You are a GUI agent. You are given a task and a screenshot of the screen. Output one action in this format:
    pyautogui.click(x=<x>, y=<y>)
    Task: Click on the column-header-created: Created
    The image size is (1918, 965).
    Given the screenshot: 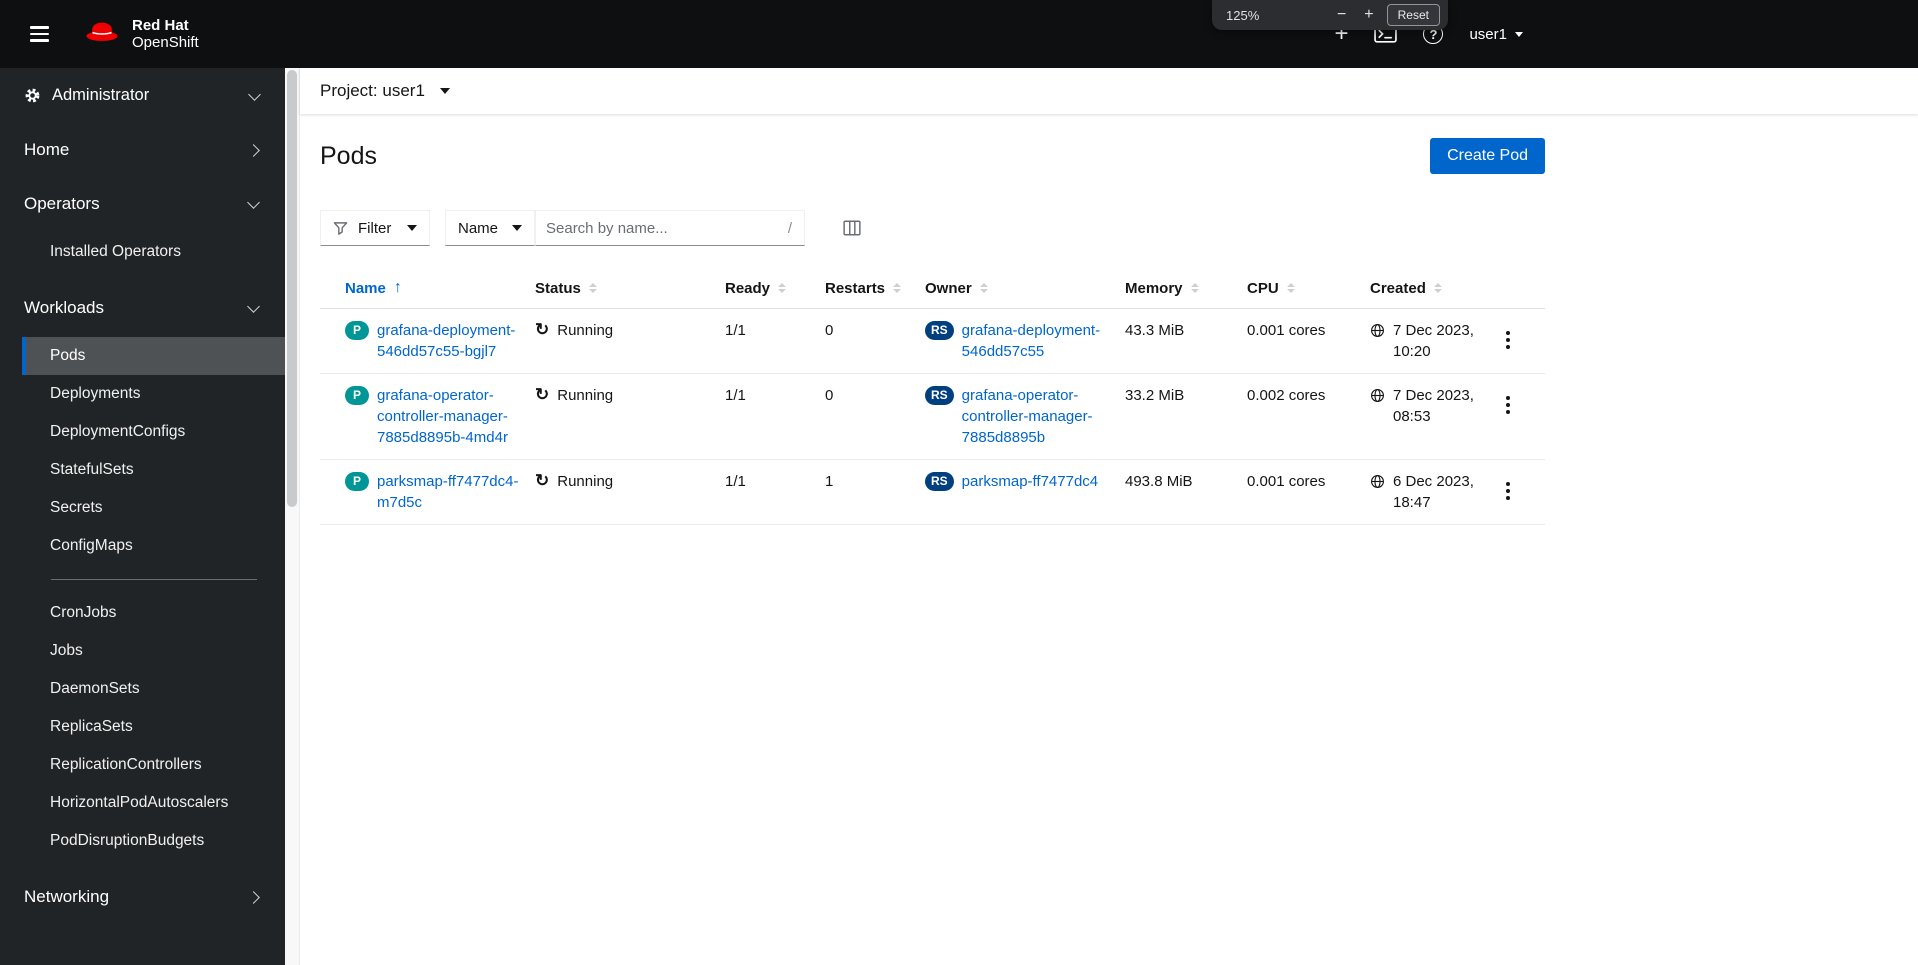 What is the action you would take?
    pyautogui.click(x=1435, y=288)
    